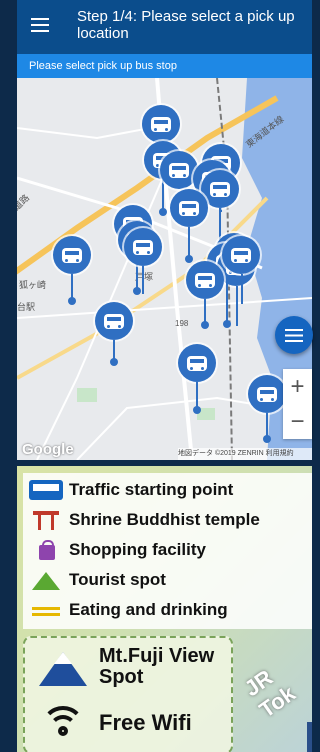  What do you see at coordinates (245, 454) in the screenshot?
I see `map-attribution: 地図データ ©2019 ZENRIN 利用規約` at bounding box center [245, 454].